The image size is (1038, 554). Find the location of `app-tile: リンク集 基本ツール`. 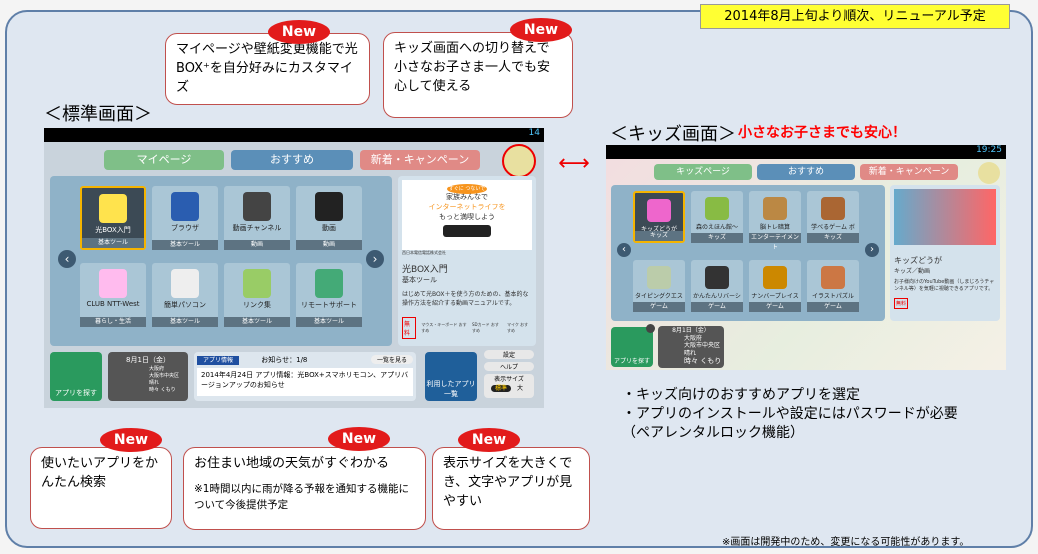

app-tile: リンク集 基本ツール is located at coordinates (257, 295).